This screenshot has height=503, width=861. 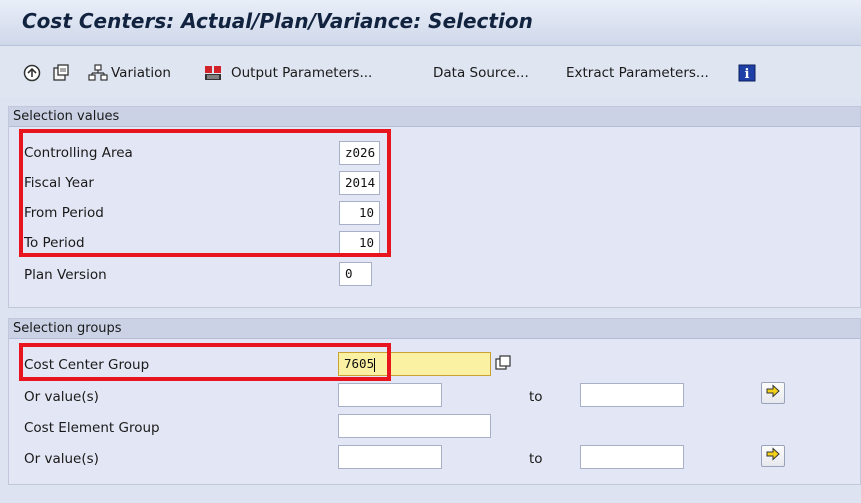 I want to click on info-icon: i, so click(x=747, y=73).